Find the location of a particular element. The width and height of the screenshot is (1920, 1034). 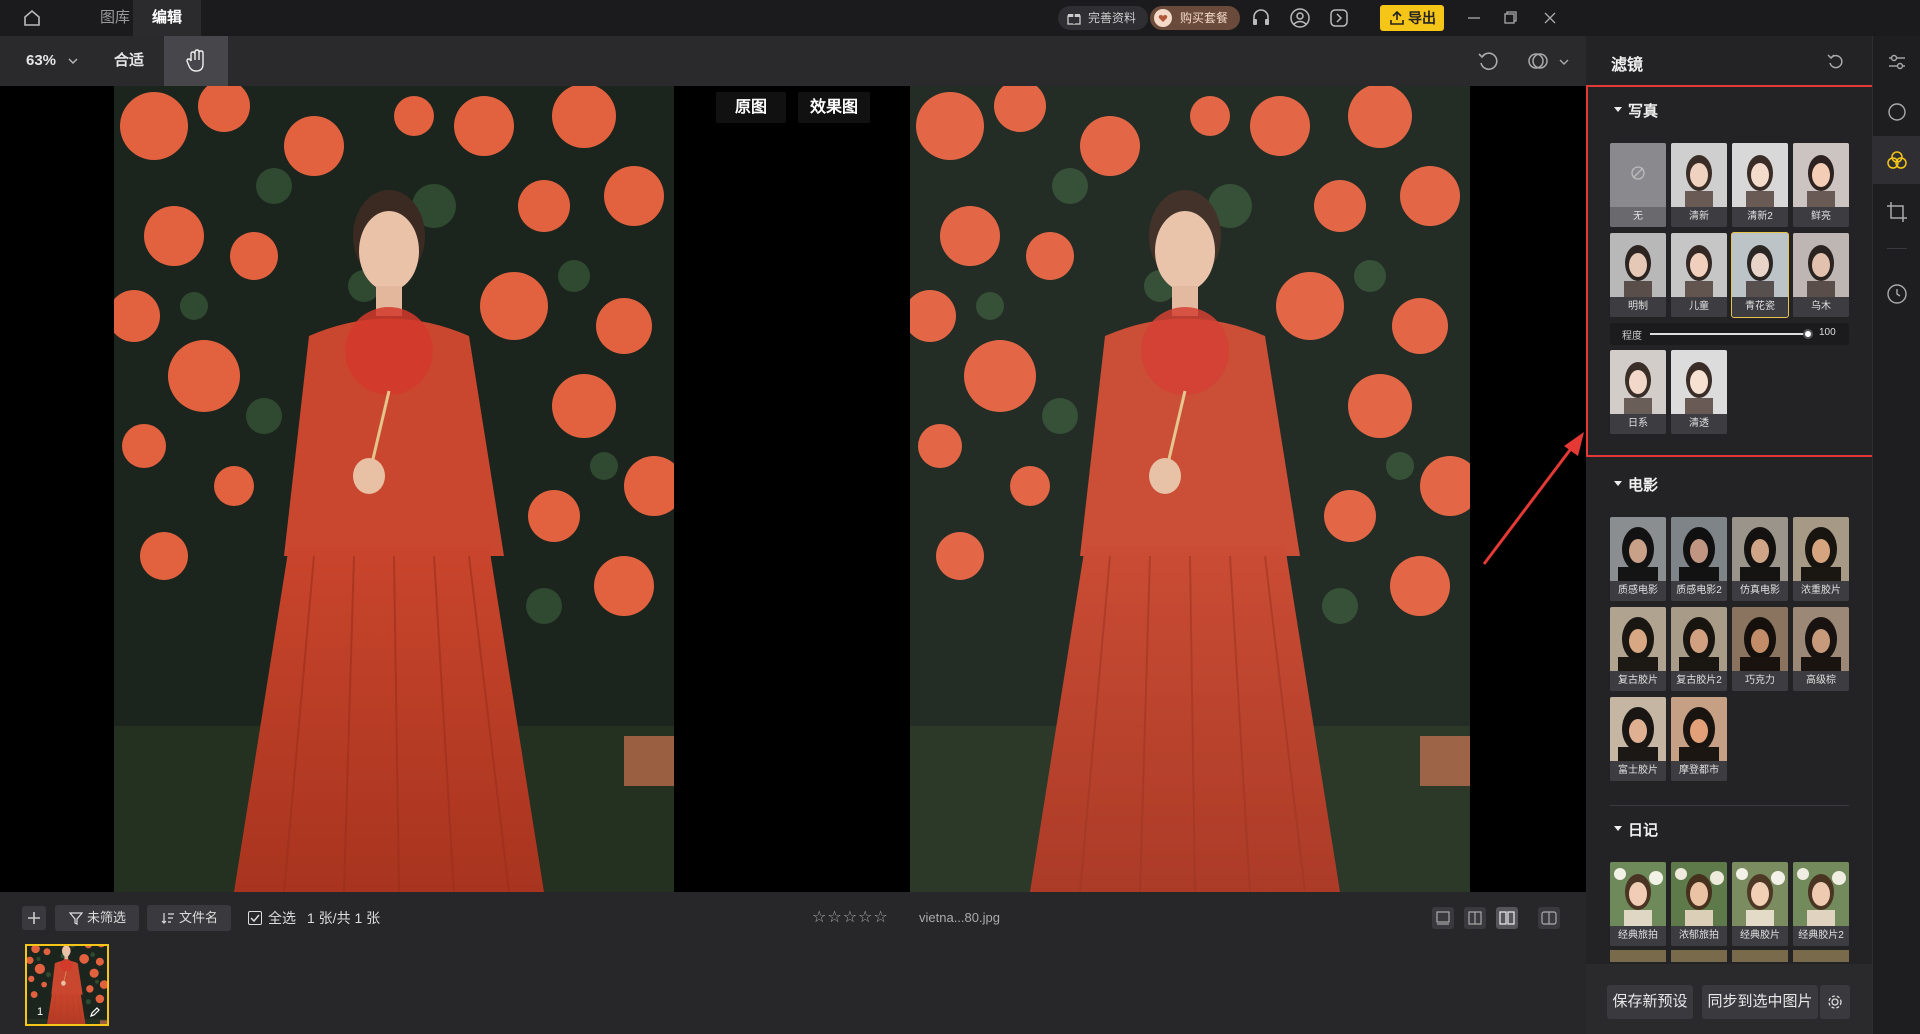

compare-mode-icon is located at coordinates (1538, 61).